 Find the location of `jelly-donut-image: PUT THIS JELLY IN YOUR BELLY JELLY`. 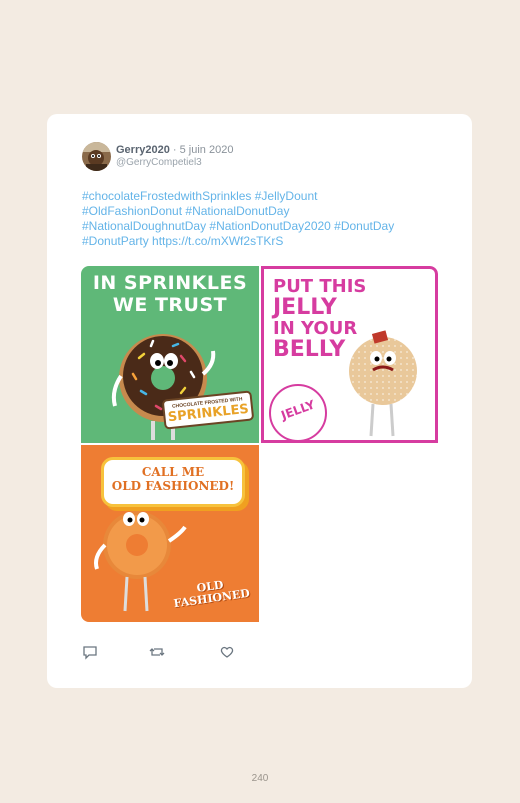

jelly-donut-image: PUT THIS JELLY IN YOUR BELLY JELLY is located at coordinates (349, 354).